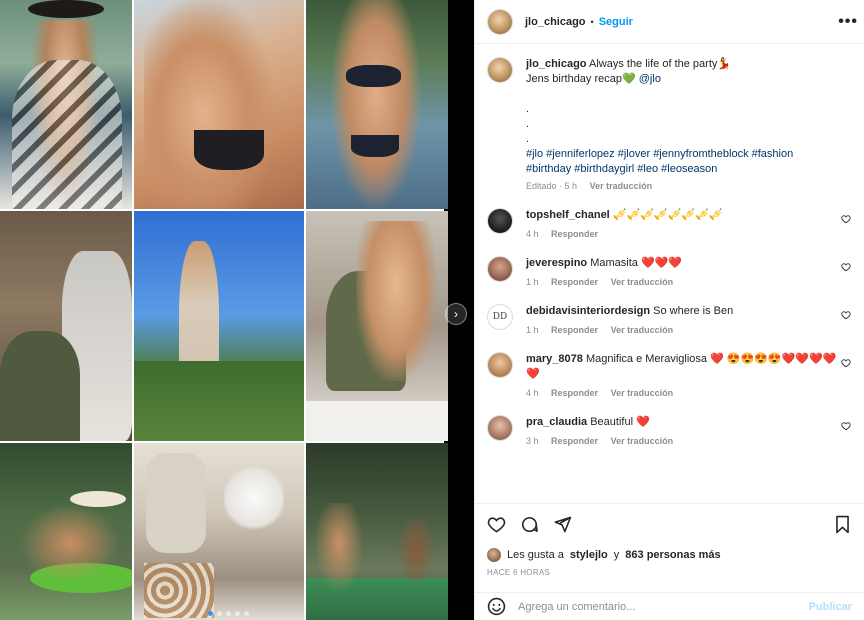  Describe the element at coordinates (669, 22) in the screenshot. I see `post-header: jlo_chicago • Seguir •••` at that location.